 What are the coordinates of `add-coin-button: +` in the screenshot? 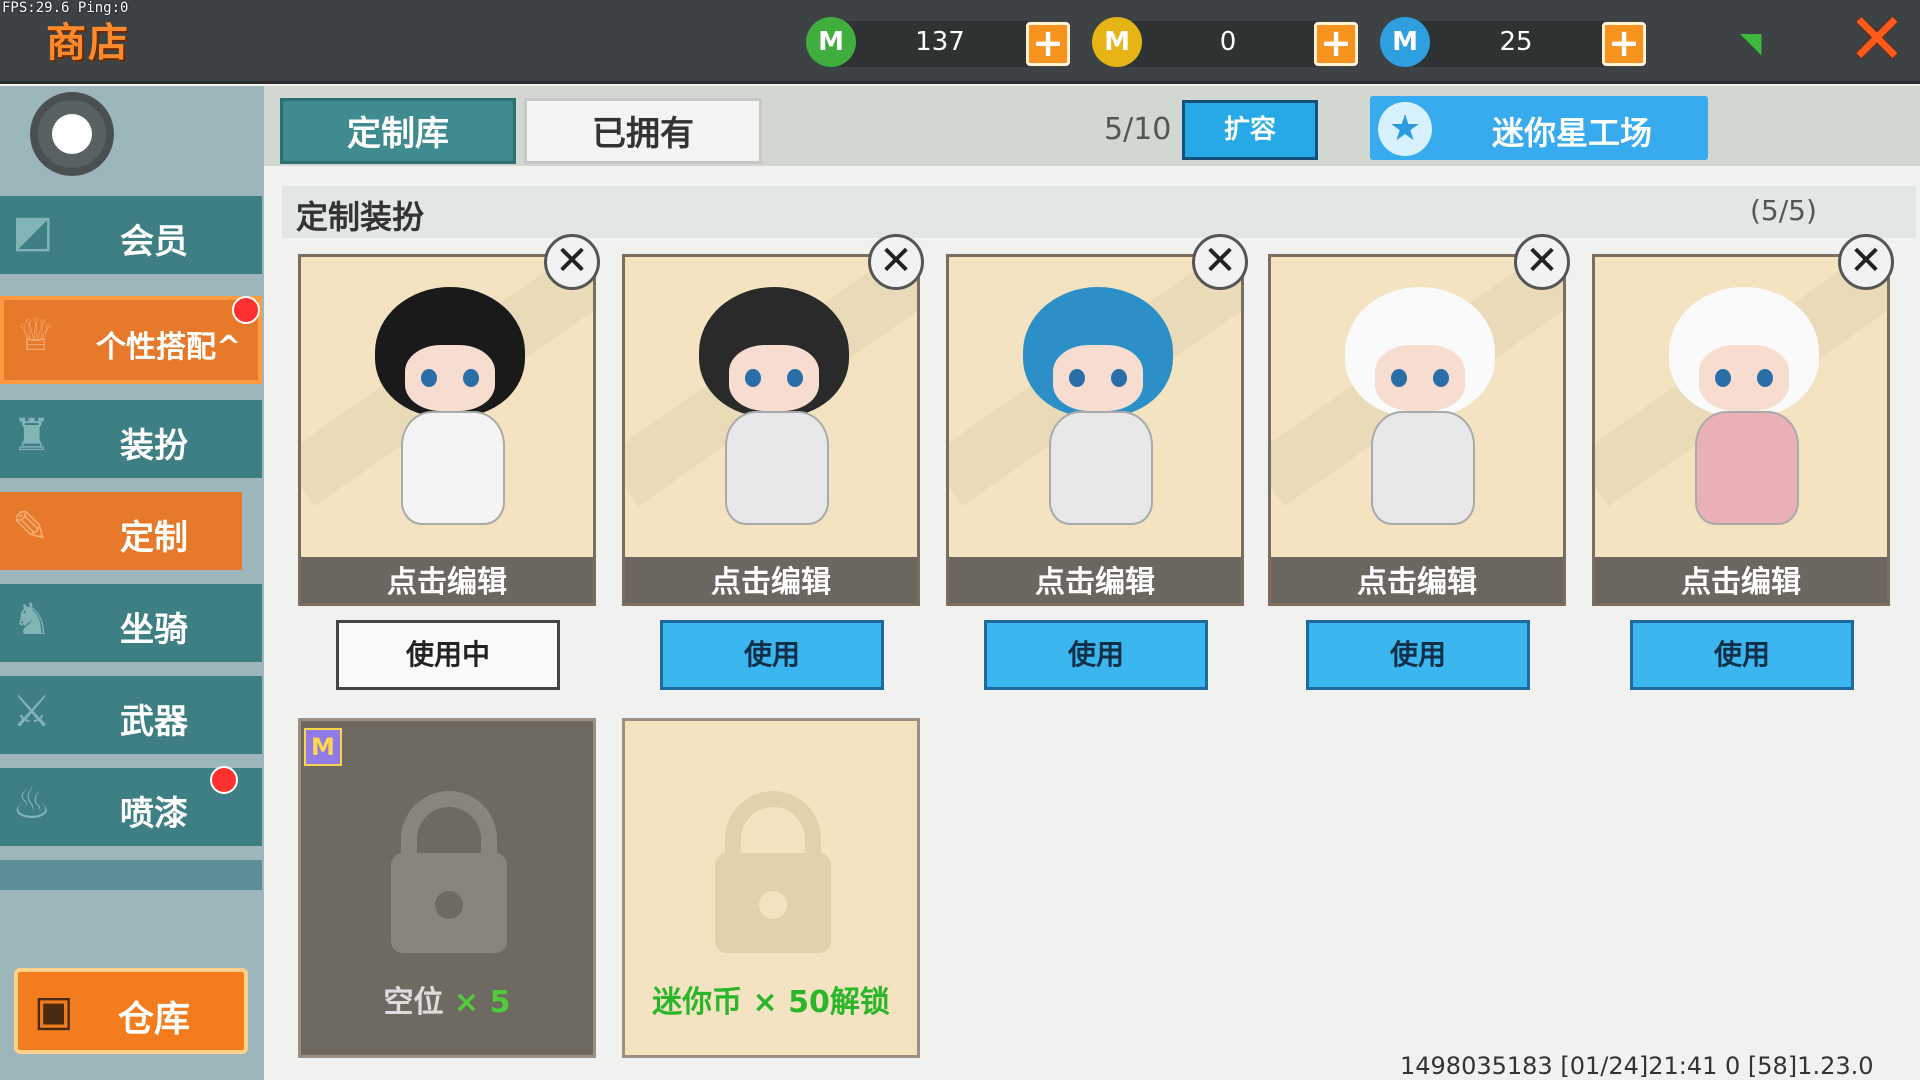 It's located at (1336, 44).